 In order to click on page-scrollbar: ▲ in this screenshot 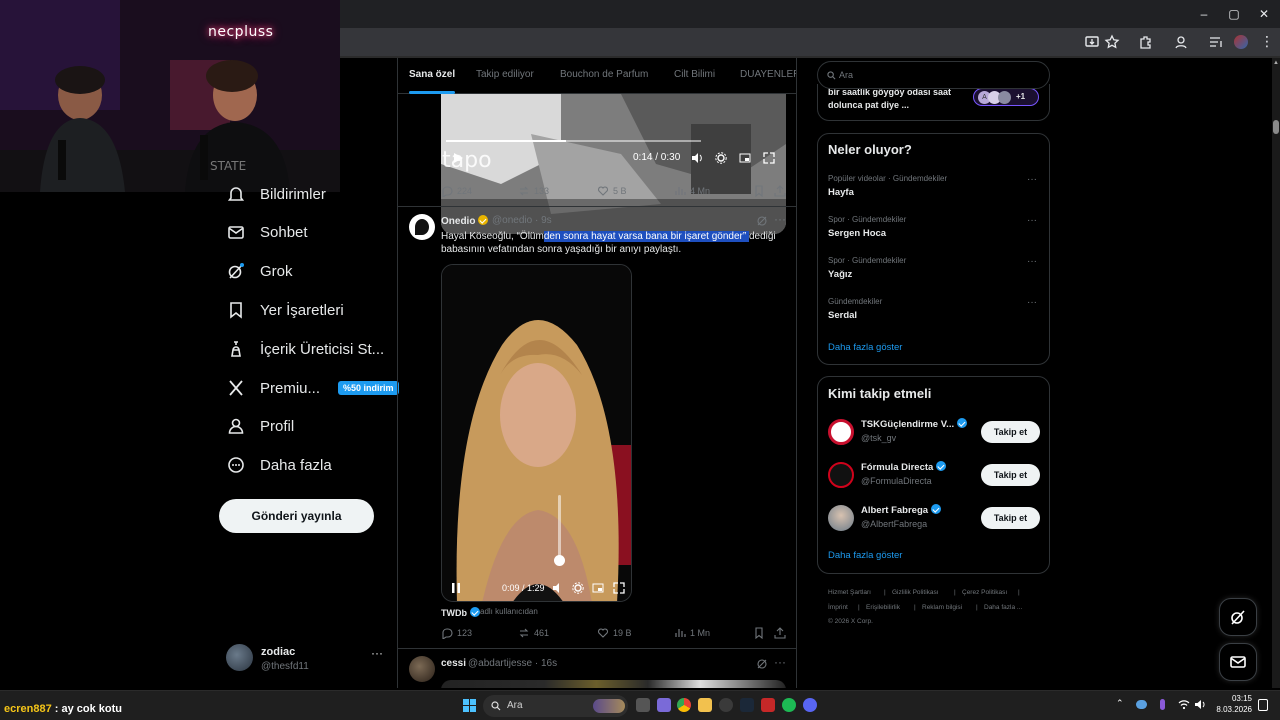, I will do `click(1276, 373)`.